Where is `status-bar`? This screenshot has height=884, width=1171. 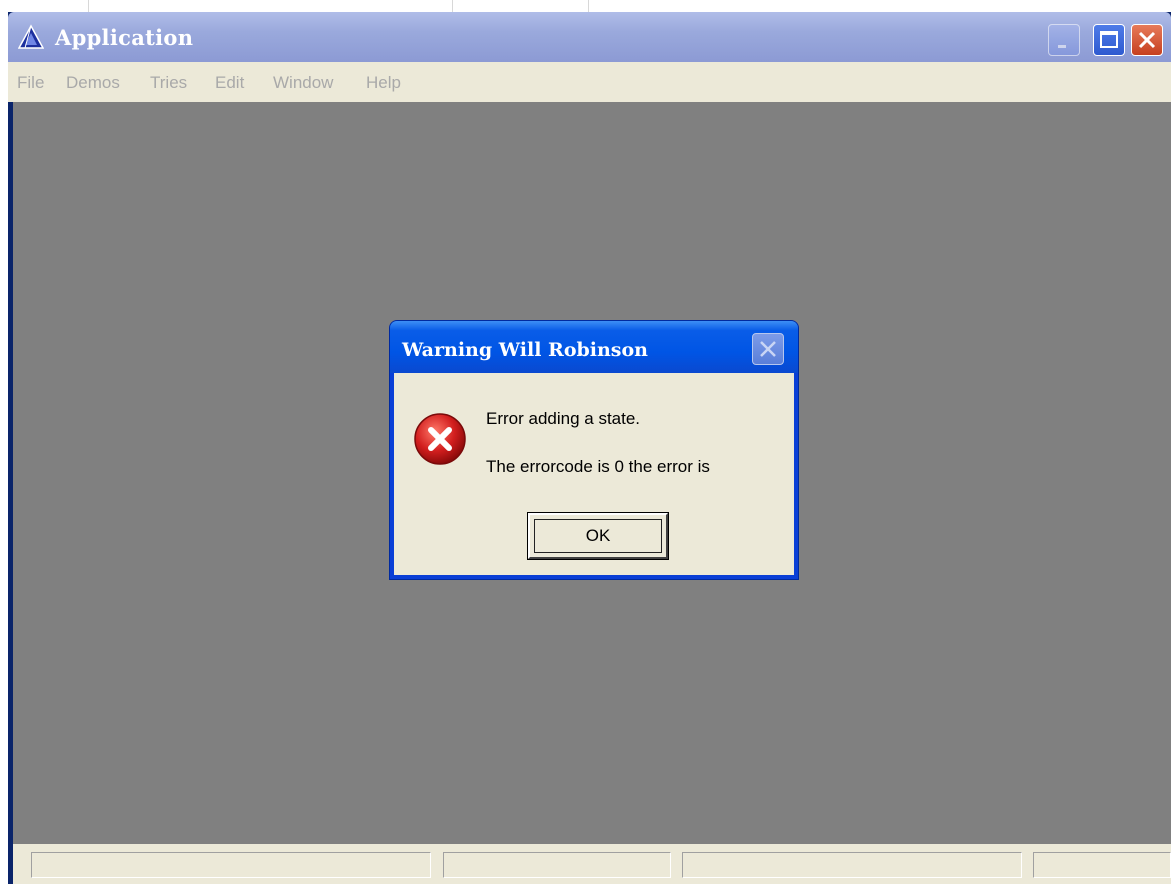
status-bar is located at coordinates (592, 864).